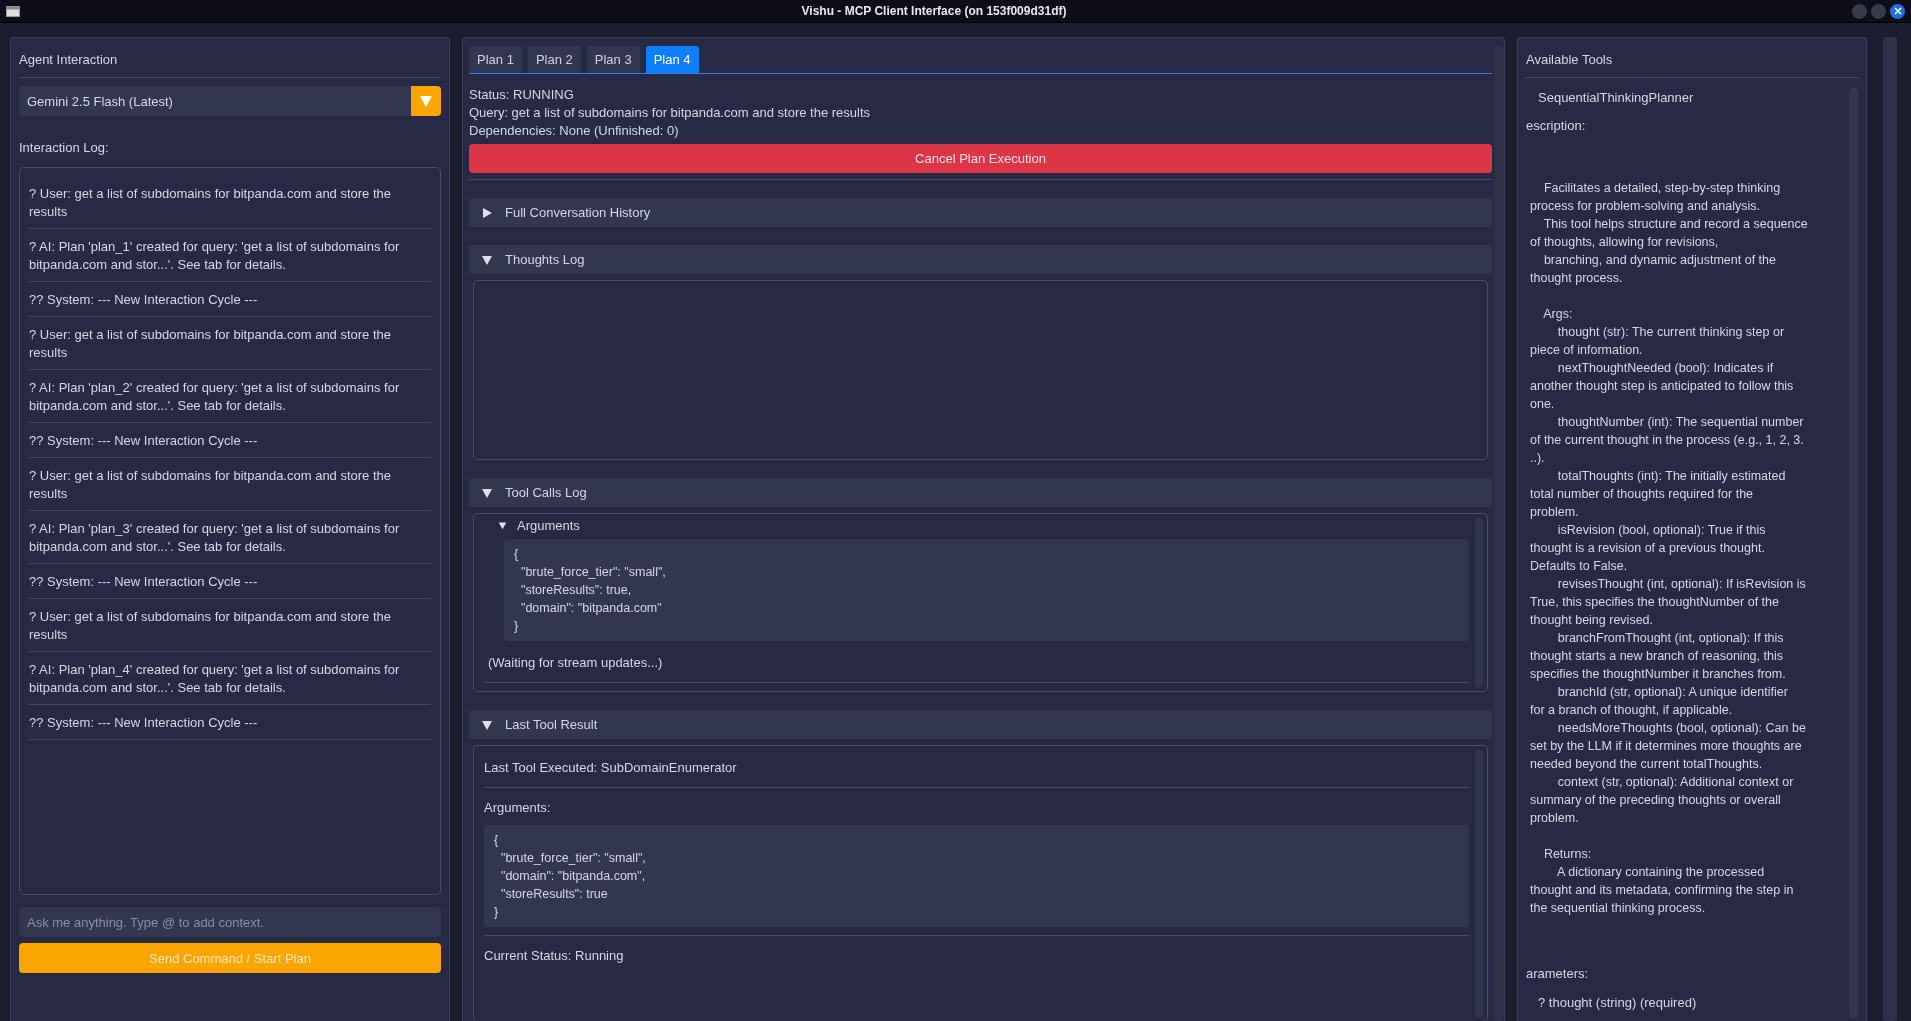 The width and height of the screenshot is (1911, 1021). I want to click on plan-tab: Plan 1, so click(495, 59).